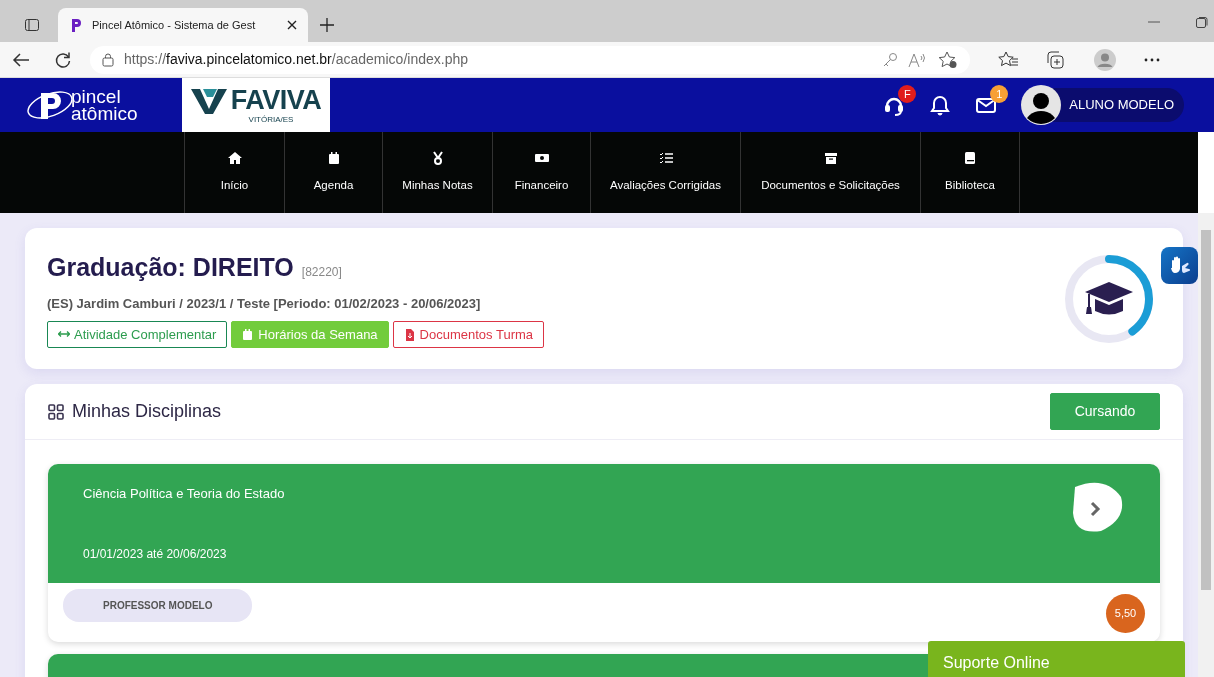 The width and height of the screenshot is (1214, 677). I want to click on key-icon, so click(890, 59).